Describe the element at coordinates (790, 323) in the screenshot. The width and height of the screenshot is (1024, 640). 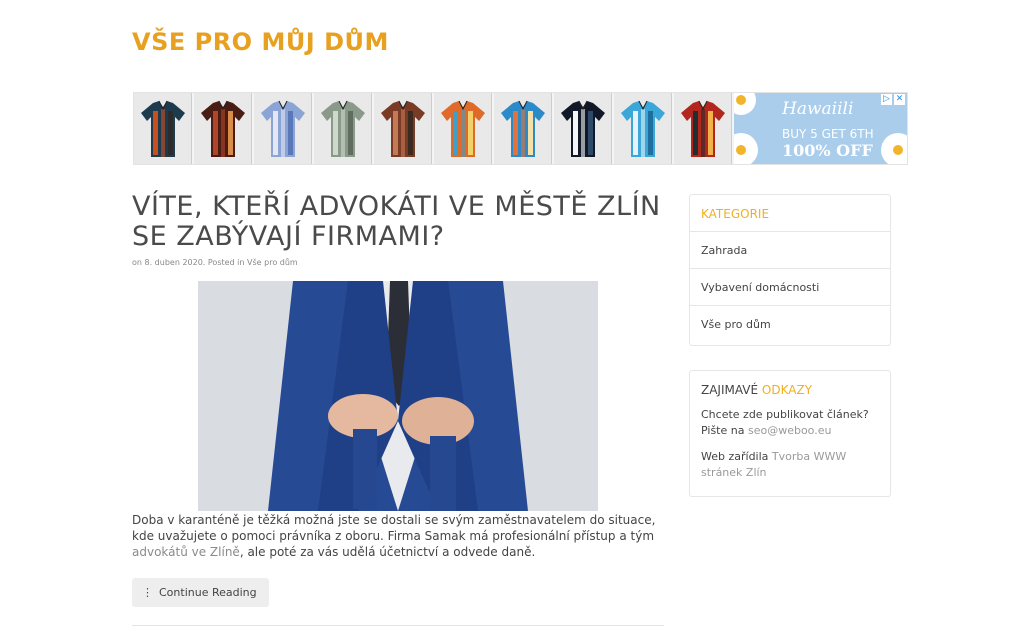
I see `category-item-vse-pro-dum: Vše pro dům` at that location.